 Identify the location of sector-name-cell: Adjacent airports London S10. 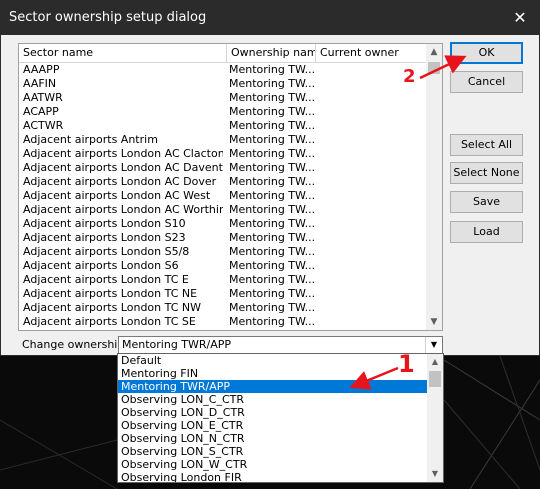
(104, 223).